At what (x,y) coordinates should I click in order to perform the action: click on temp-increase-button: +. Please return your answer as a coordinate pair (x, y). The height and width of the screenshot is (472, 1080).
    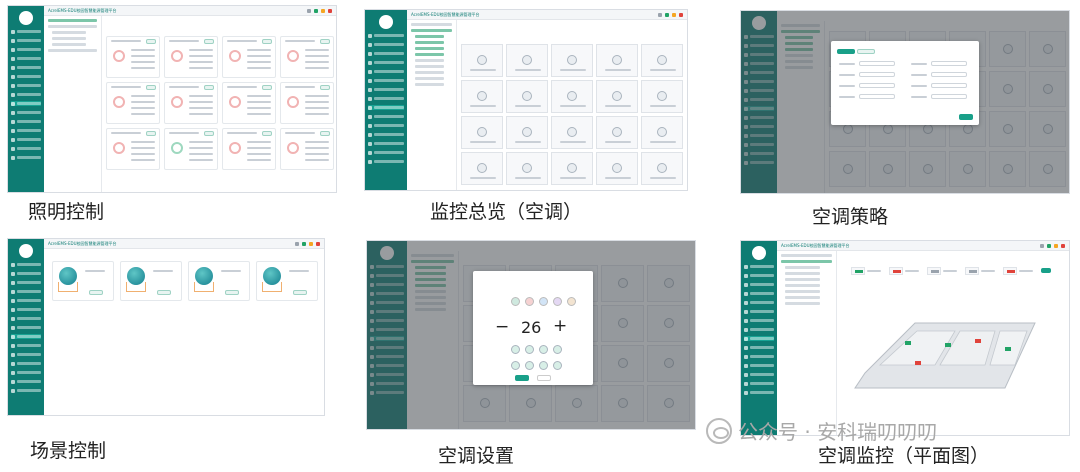
    Looking at the image, I should click on (560, 326).